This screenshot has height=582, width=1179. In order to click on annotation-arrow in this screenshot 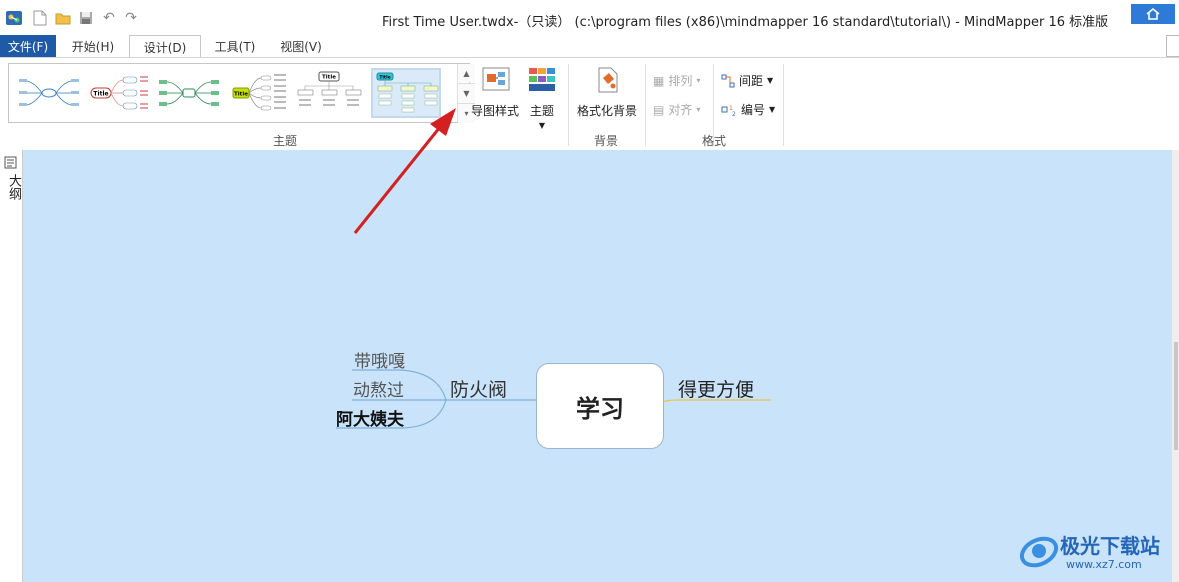, I will do `click(404, 171)`.